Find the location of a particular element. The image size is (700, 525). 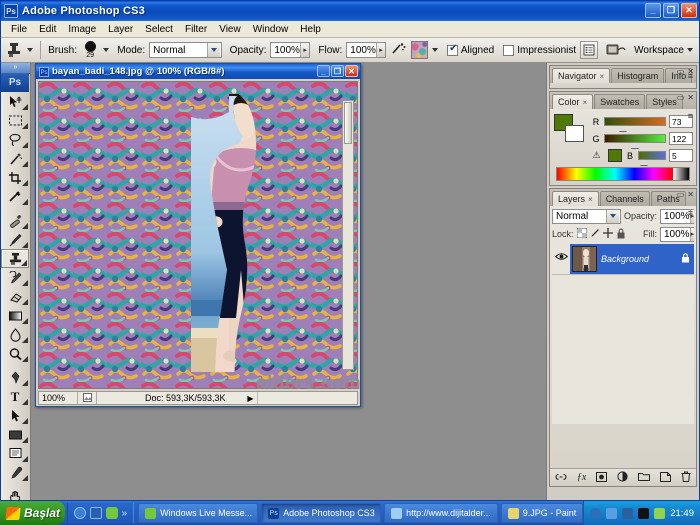

task-paint: 9.JPG - Paint is located at coordinates (542, 513).